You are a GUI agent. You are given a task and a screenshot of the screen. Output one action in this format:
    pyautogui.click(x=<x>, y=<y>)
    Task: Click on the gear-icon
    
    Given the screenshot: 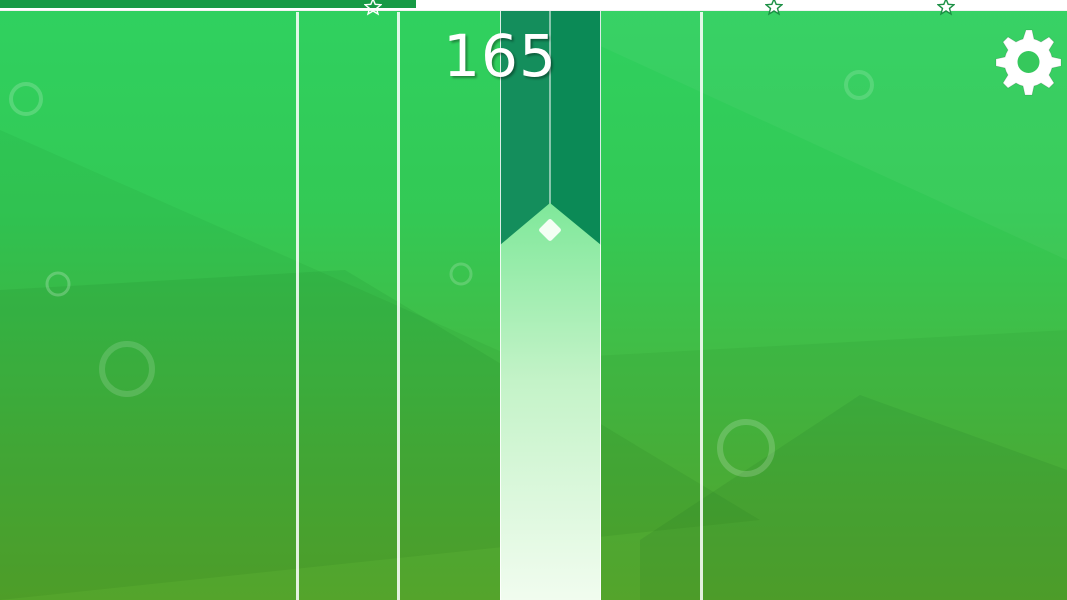 What is the action you would take?
    pyautogui.click(x=1026, y=62)
    